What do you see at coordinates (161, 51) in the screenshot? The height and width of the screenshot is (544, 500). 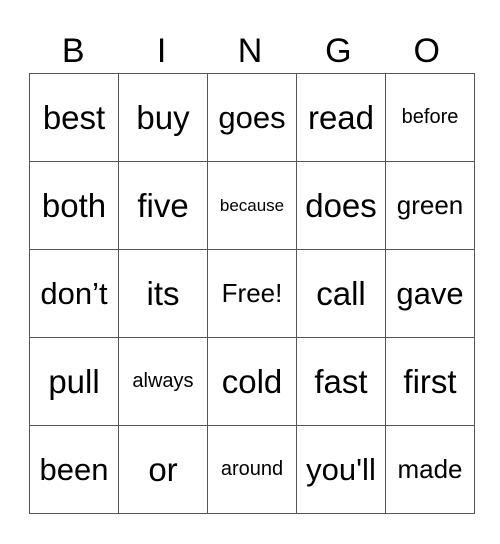 I see `header-letter-i: I` at bounding box center [161, 51].